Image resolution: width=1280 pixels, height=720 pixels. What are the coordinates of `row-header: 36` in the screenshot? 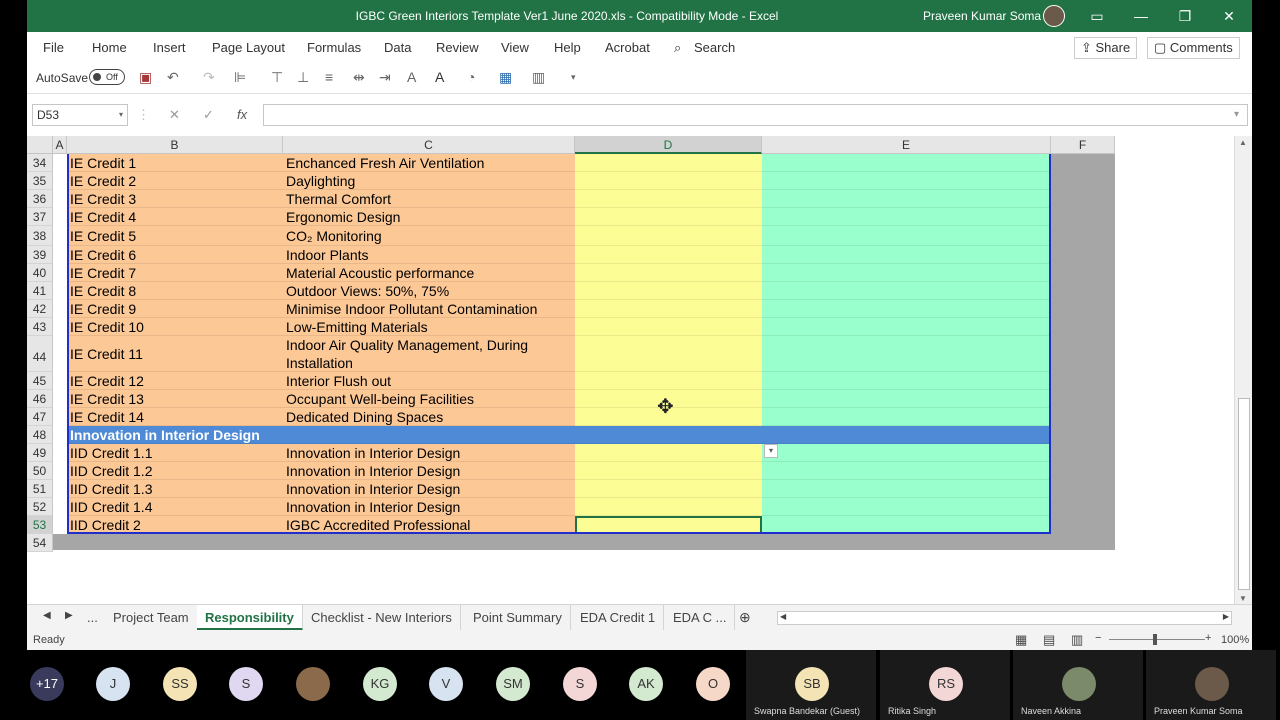 It's located at (40, 199).